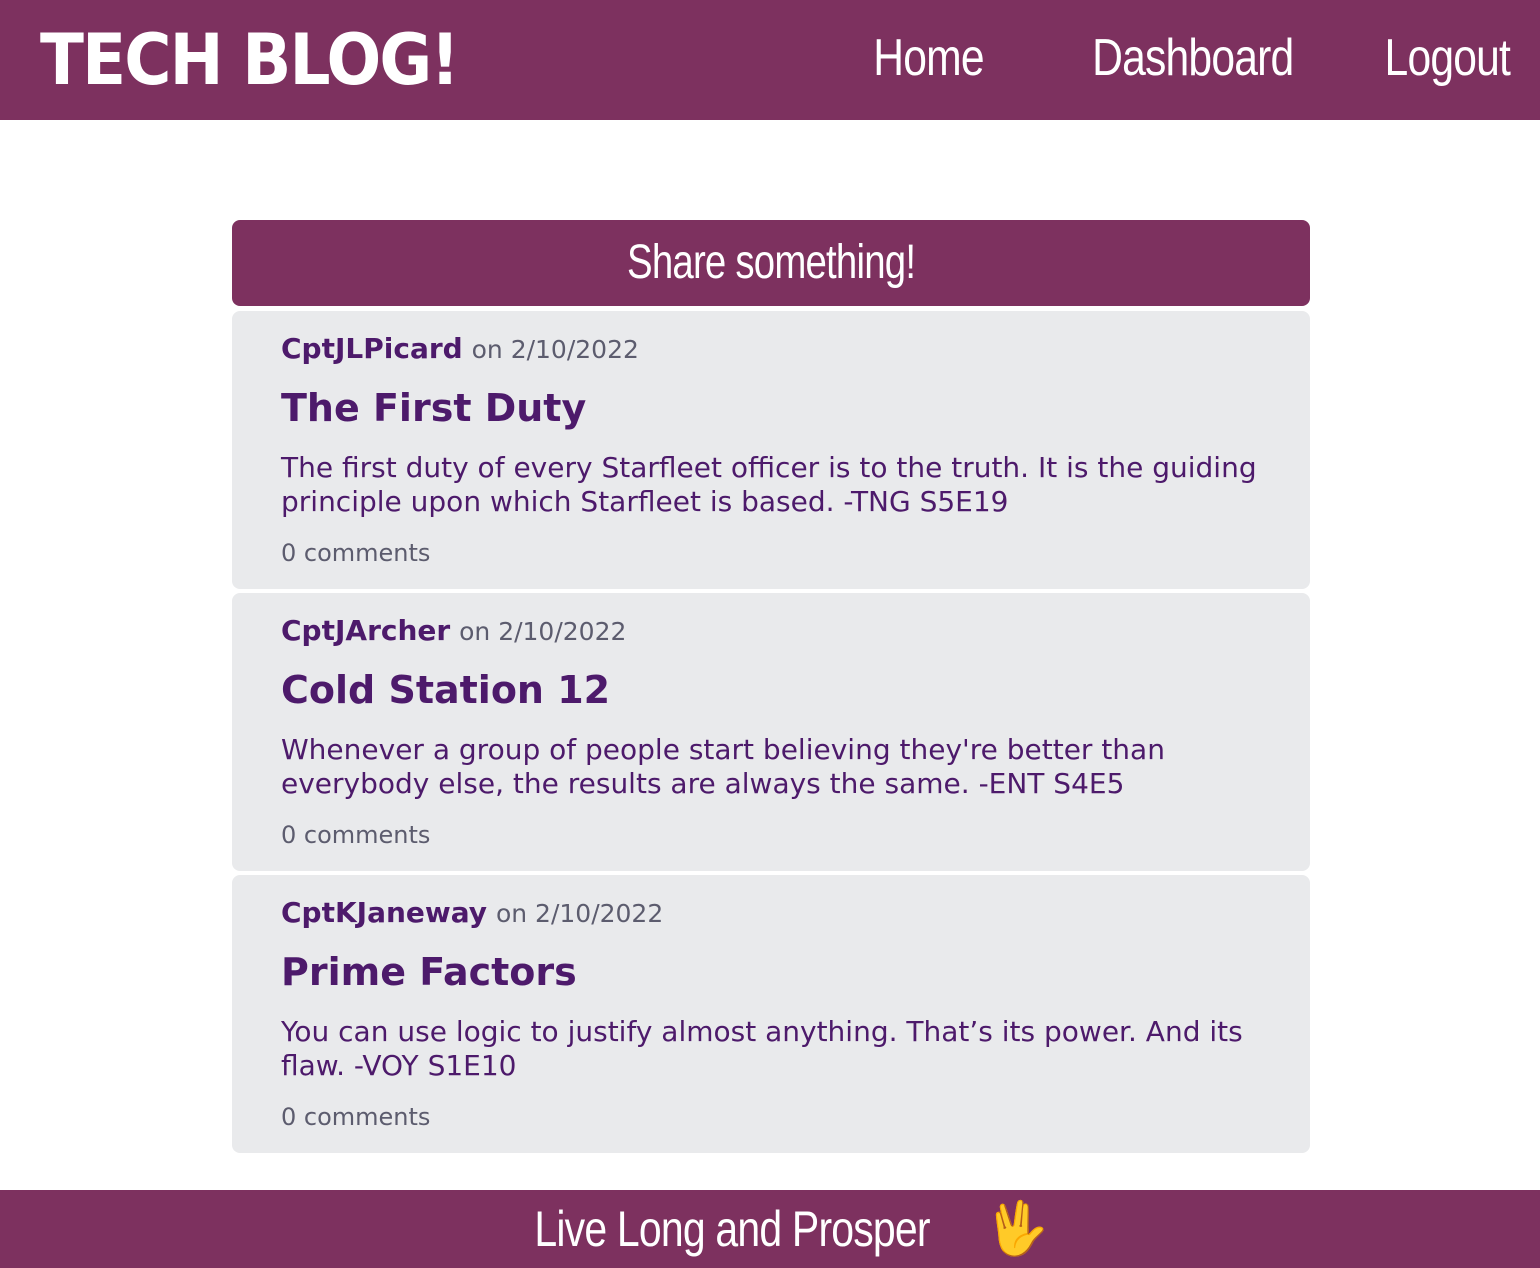 The width and height of the screenshot is (1540, 1268). What do you see at coordinates (453, 631) in the screenshot?
I see `post-meta: CptJArcher on 2/10/2022` at bounding box center [453, 631].